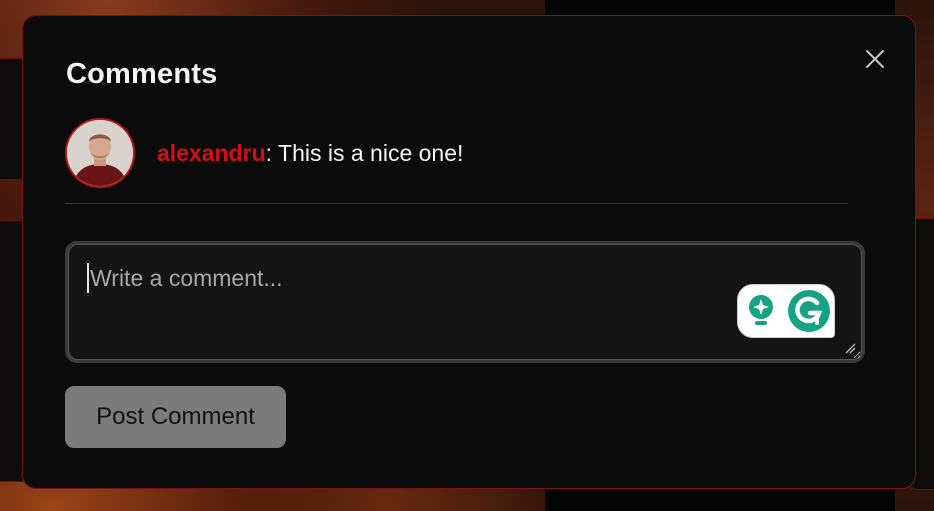 This screenshot has width=934, height=511. I want to click on comment-author: alexandru, so click(211, 153).